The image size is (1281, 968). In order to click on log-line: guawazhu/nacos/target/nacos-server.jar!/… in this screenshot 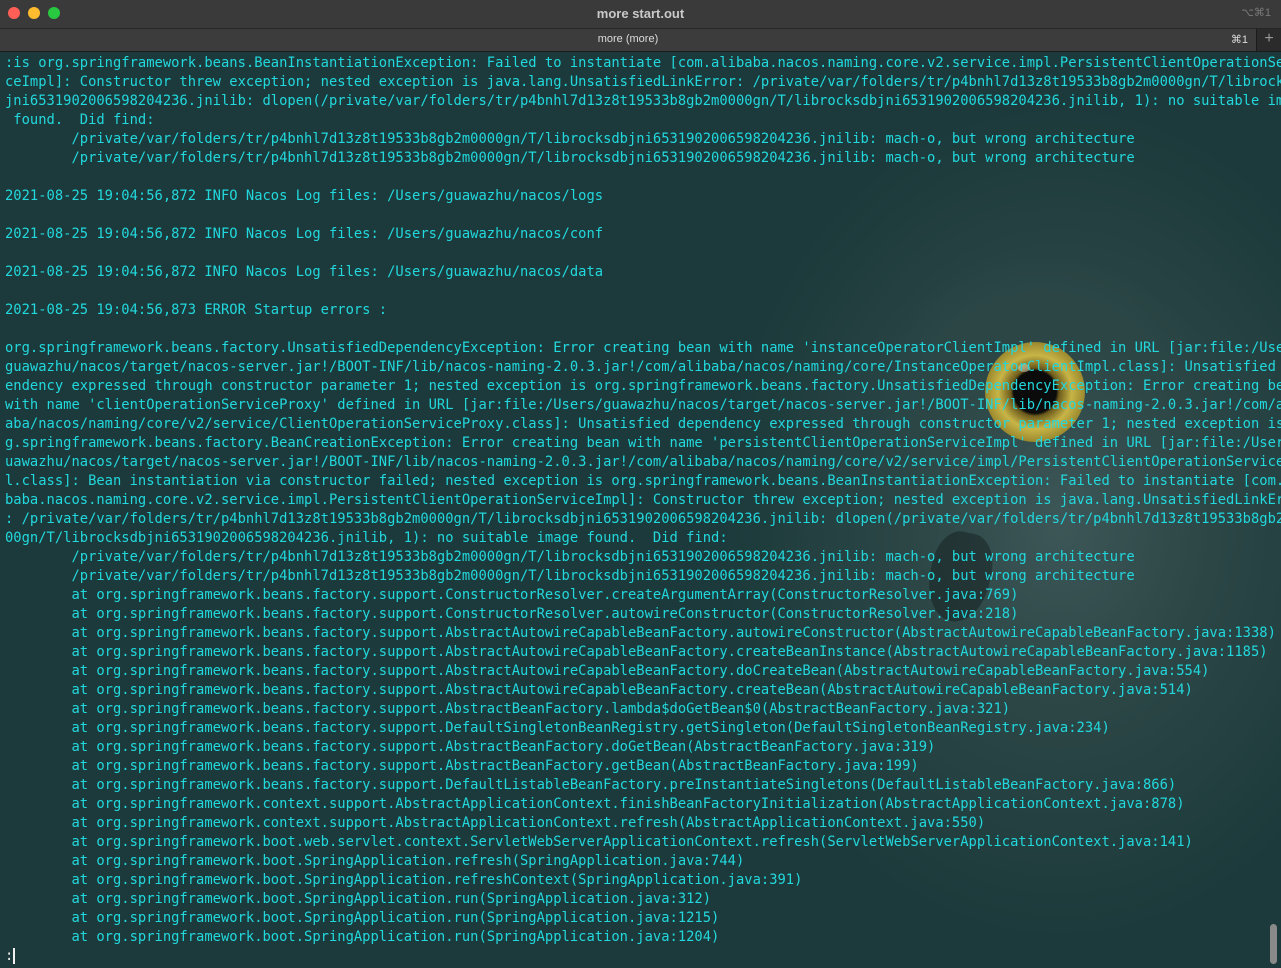, I will do `click(643, 367)`.